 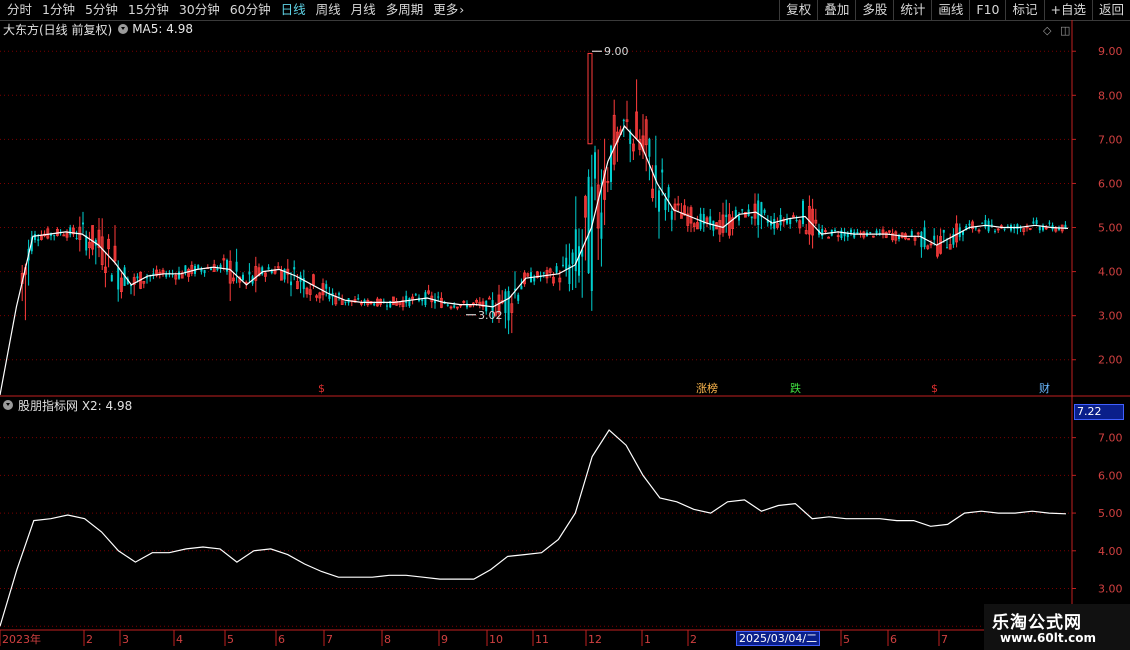 What do you see at coordinates (707, 388) in the screenshot?
I see `event-marker: 涨榜` at bounding box center [707, 388].